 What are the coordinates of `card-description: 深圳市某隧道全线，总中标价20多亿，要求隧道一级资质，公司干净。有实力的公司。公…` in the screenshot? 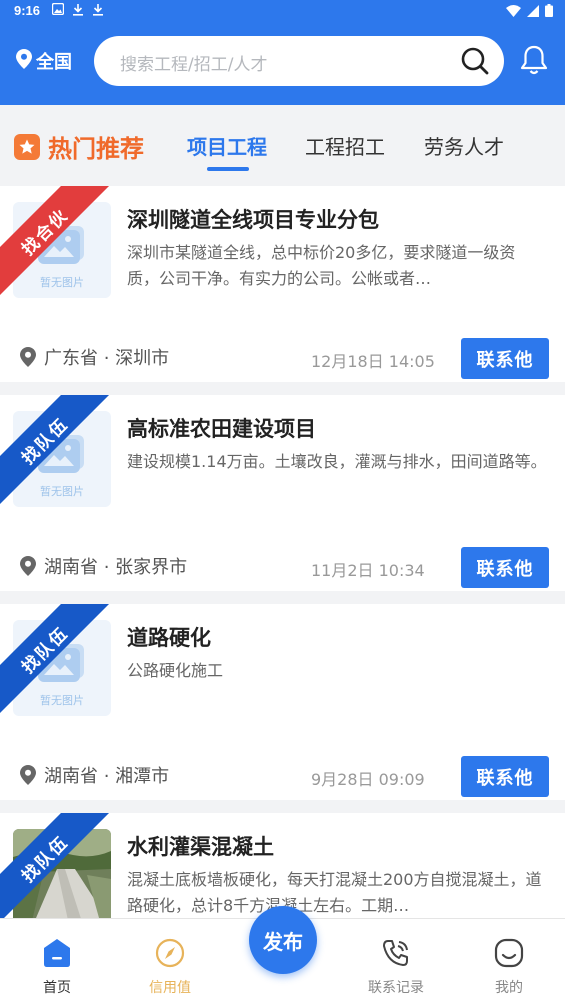 It's located at (321, 265).